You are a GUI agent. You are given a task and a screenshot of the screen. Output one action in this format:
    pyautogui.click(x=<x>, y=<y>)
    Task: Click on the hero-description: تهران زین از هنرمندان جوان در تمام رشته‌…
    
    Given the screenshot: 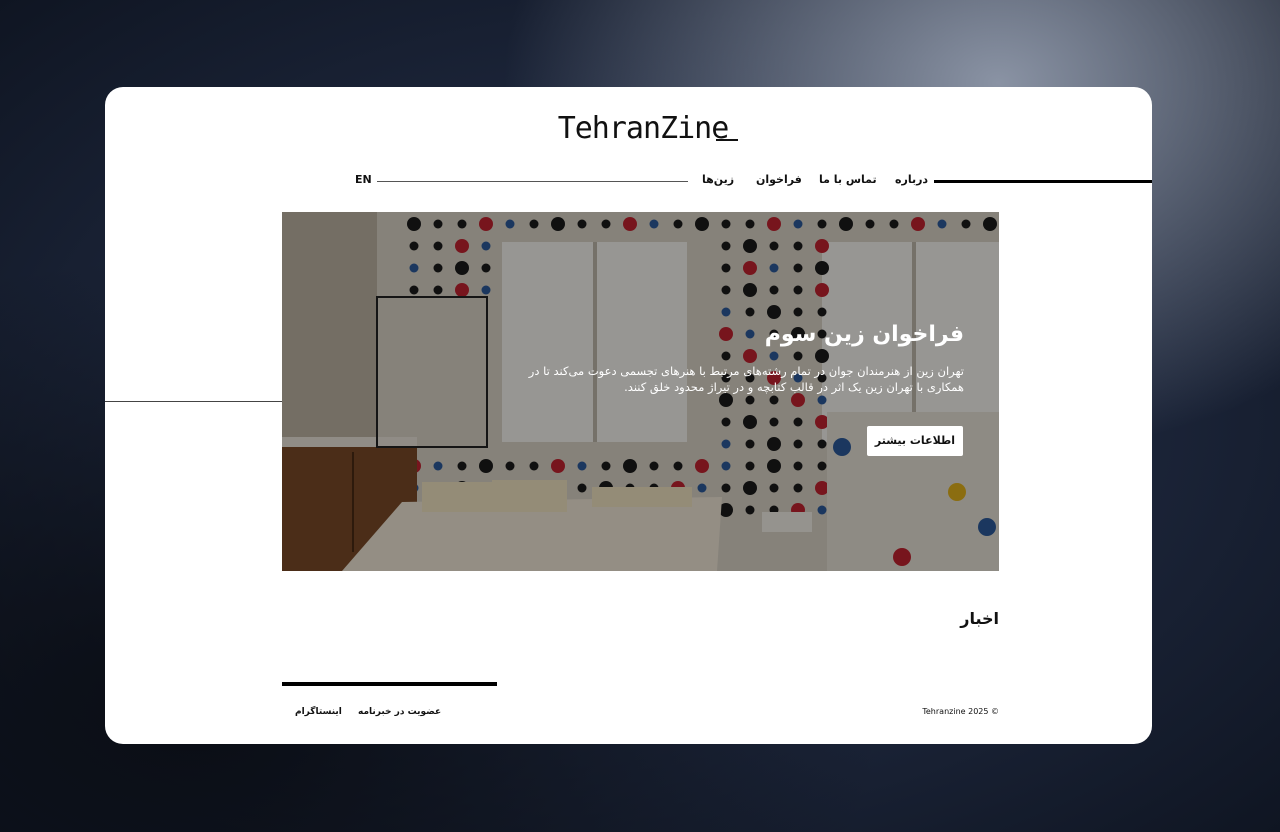 What is the action you would take?
    pyautogui.click(x=746, y=379)
    